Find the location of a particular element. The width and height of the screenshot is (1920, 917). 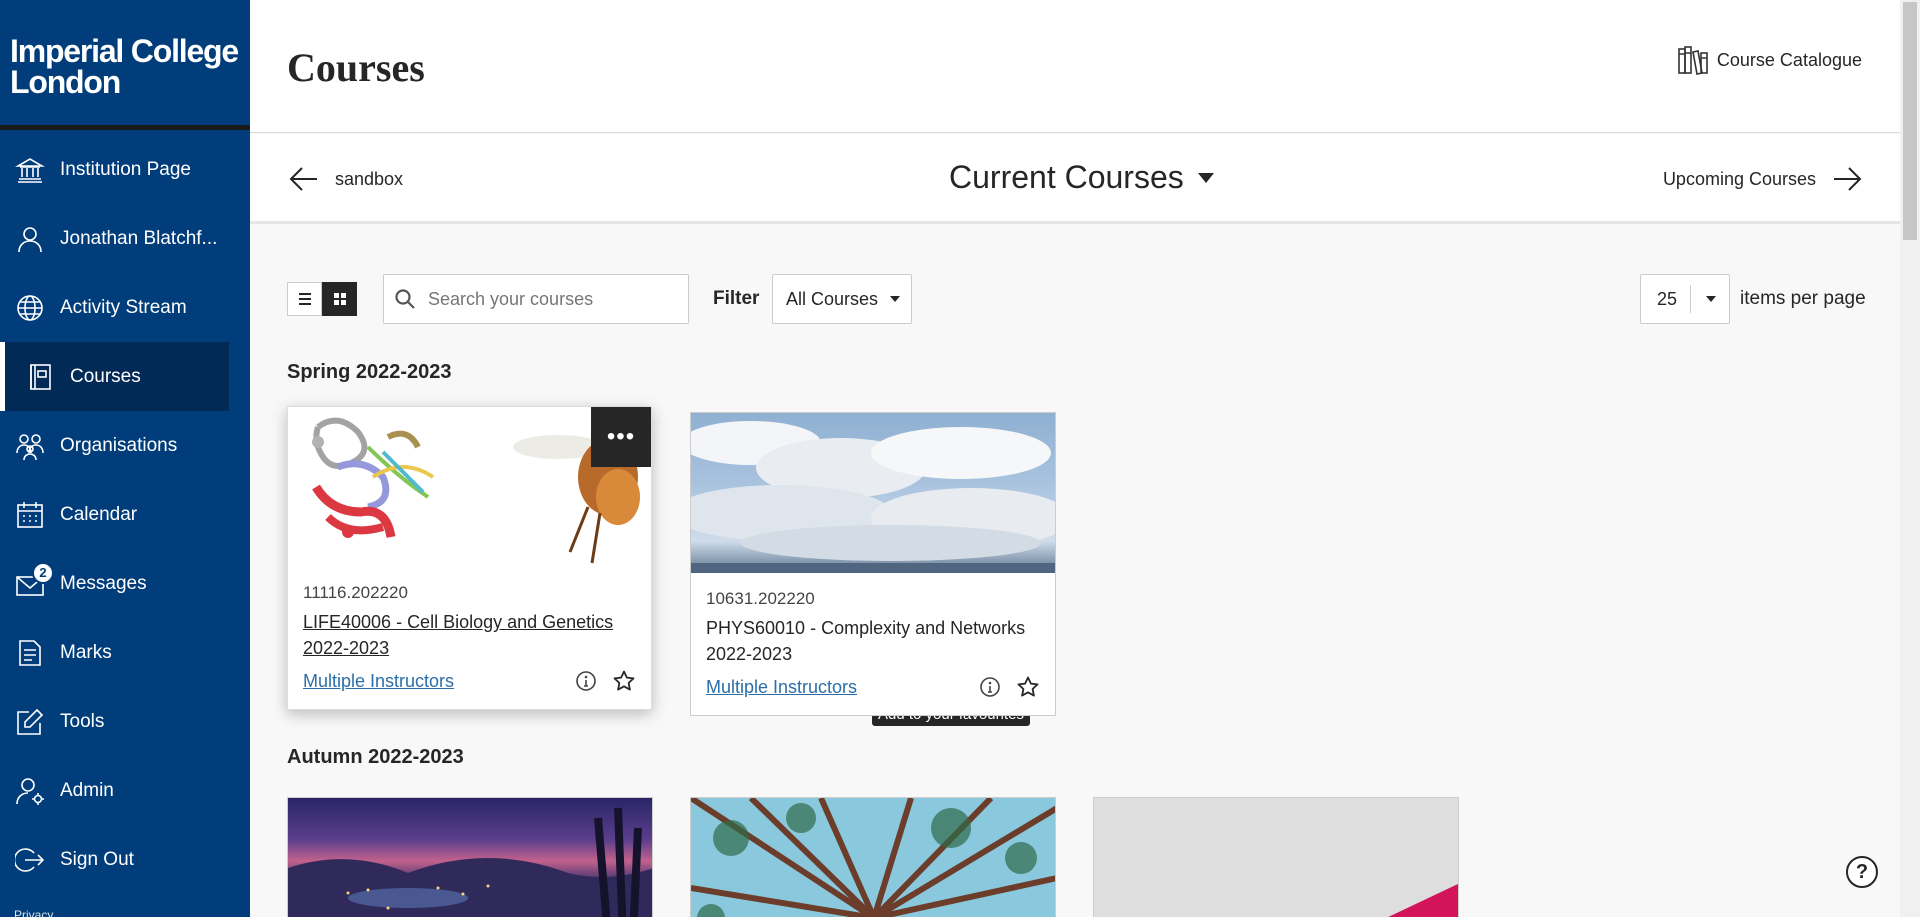

next-term-button: Upcoming Courses is located at coordinates (1763, 179).